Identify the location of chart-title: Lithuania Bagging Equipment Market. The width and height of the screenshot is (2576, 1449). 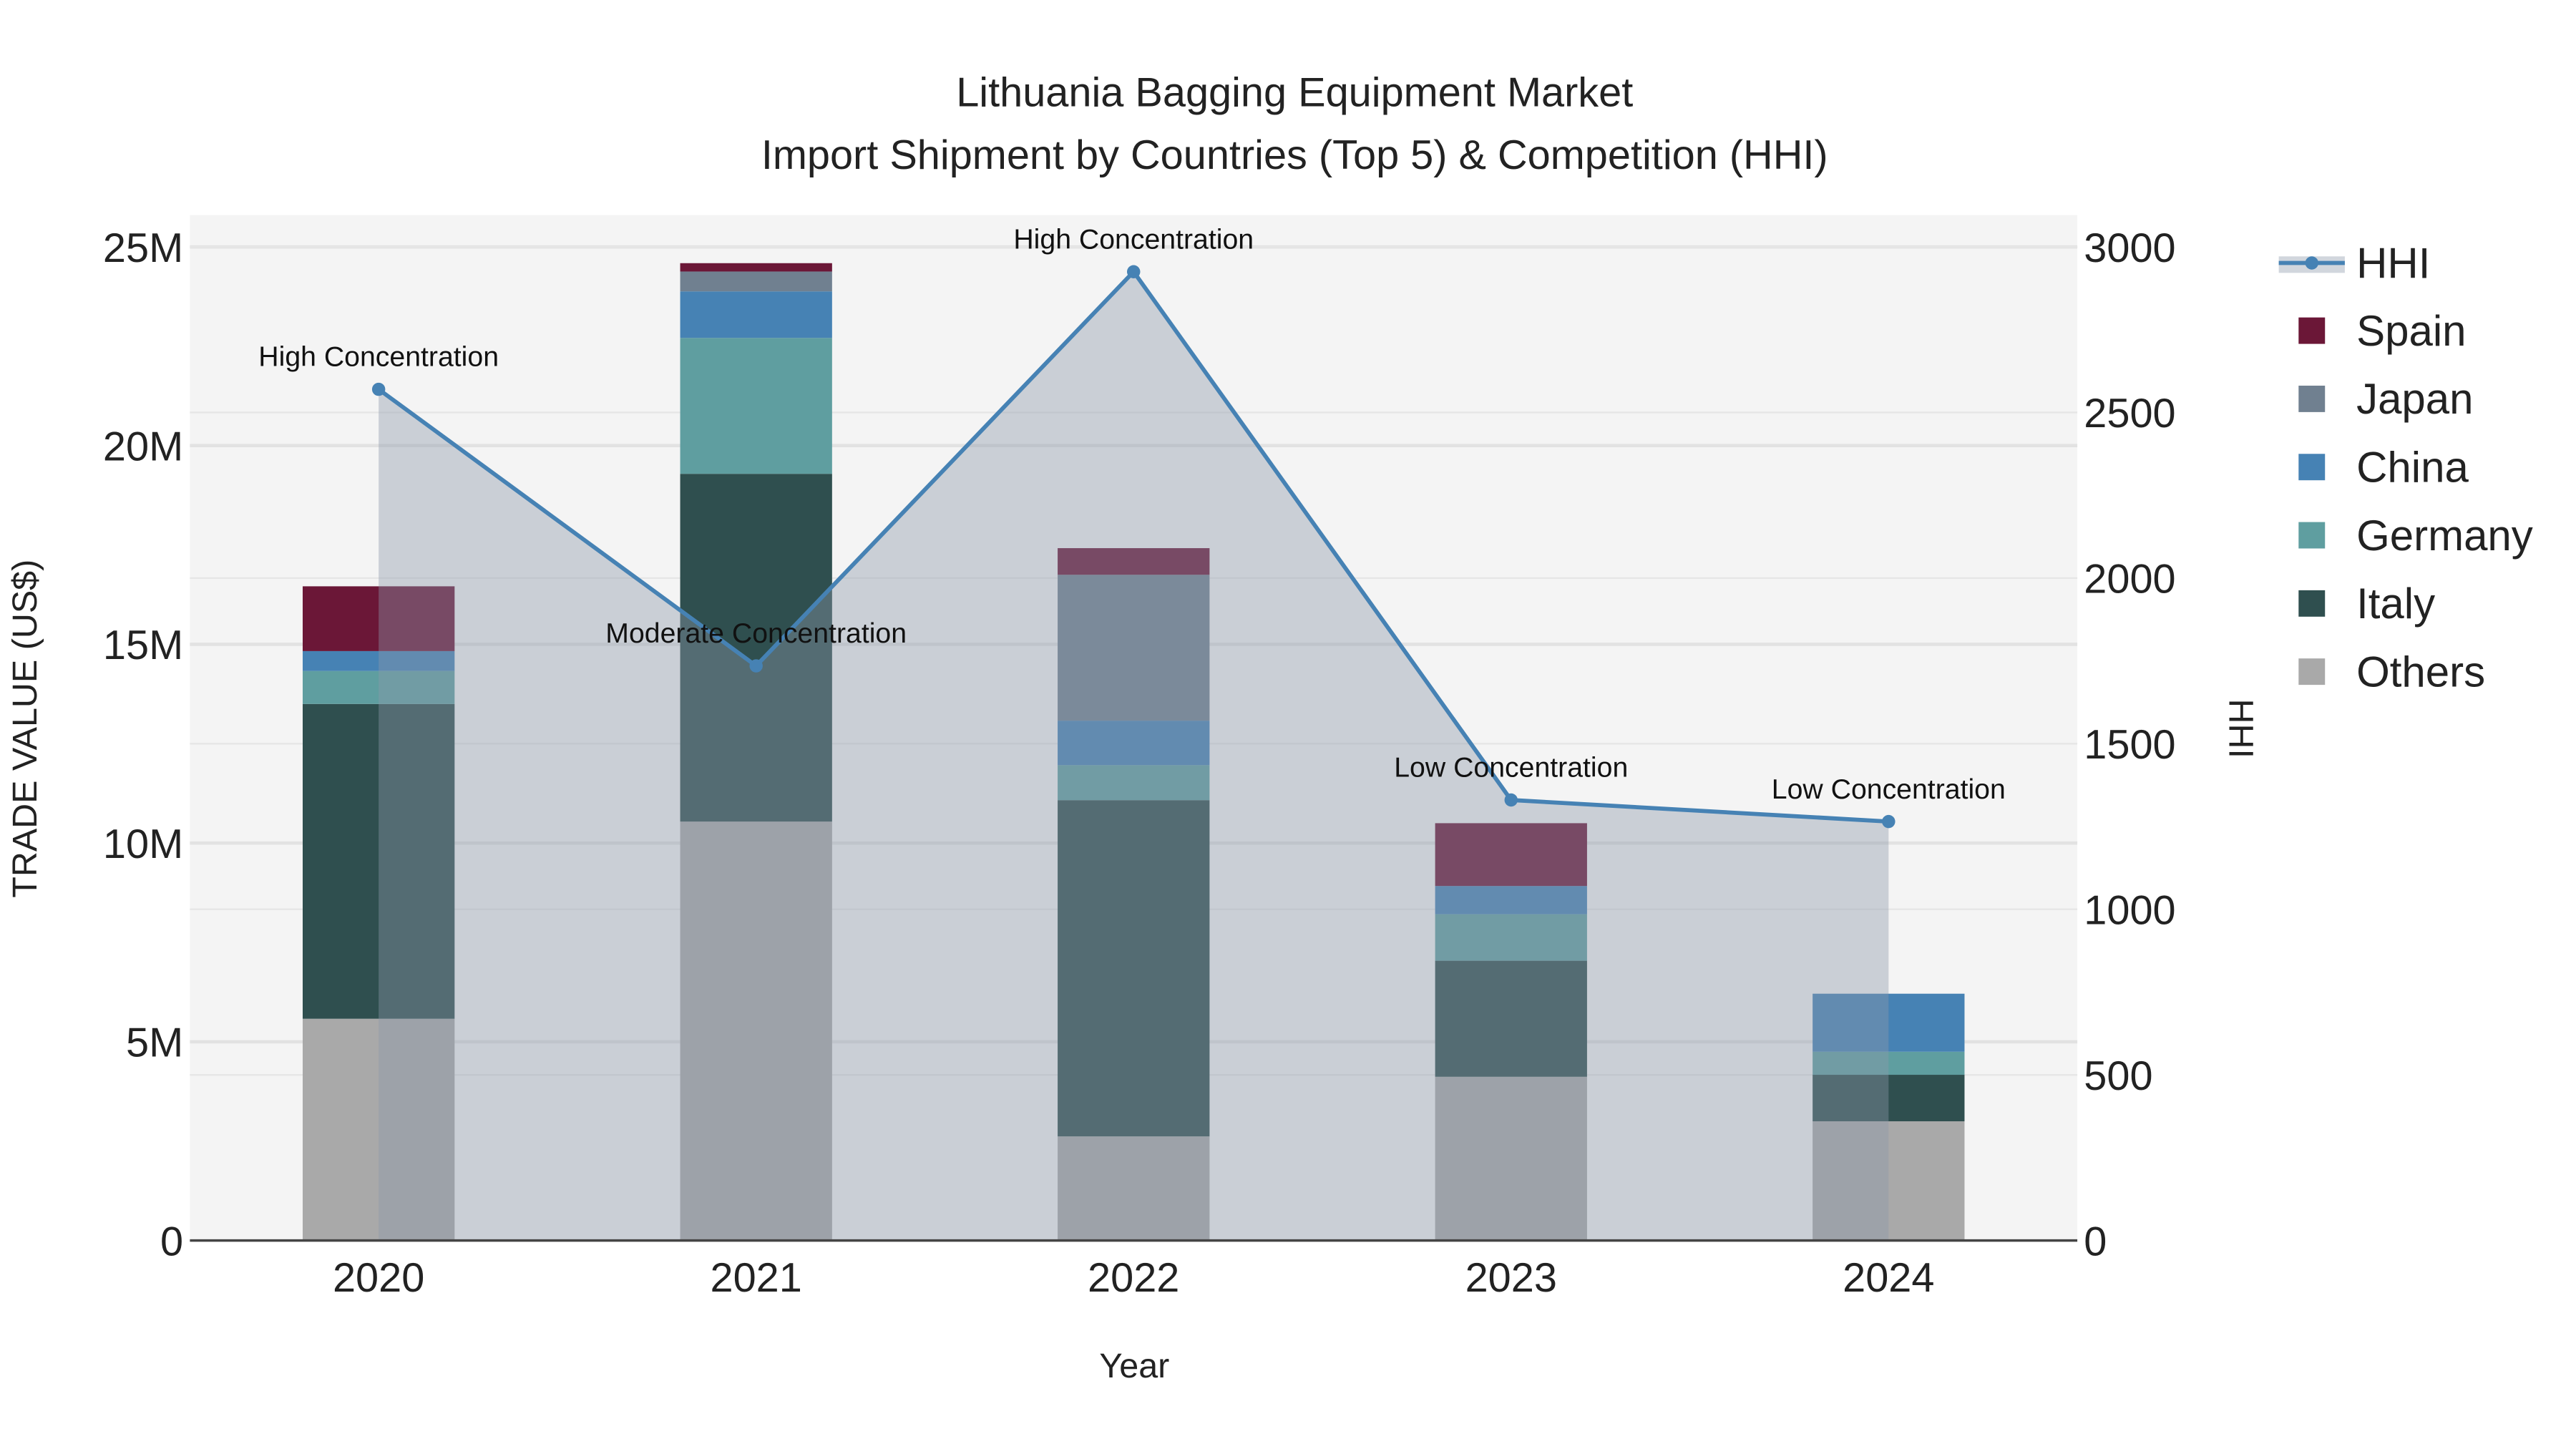
(1294, 92).